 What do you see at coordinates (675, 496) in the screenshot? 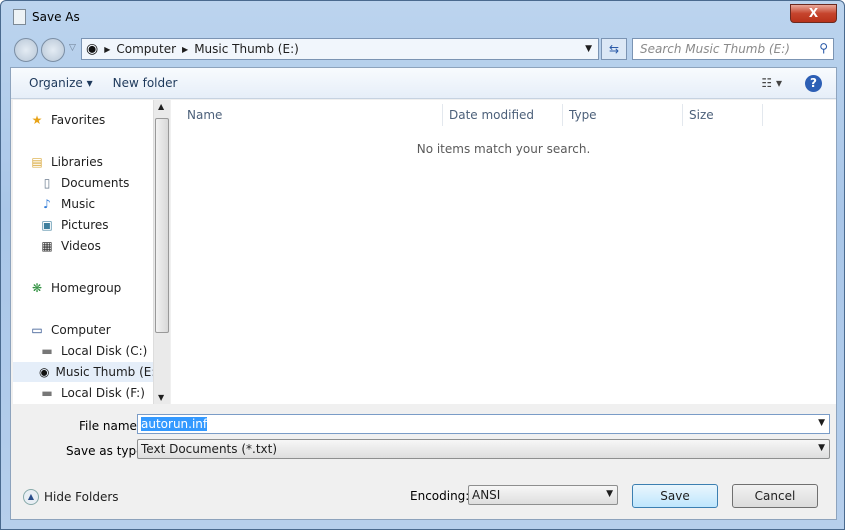
I see `save-button: Save` at bounding box center [675, 496].